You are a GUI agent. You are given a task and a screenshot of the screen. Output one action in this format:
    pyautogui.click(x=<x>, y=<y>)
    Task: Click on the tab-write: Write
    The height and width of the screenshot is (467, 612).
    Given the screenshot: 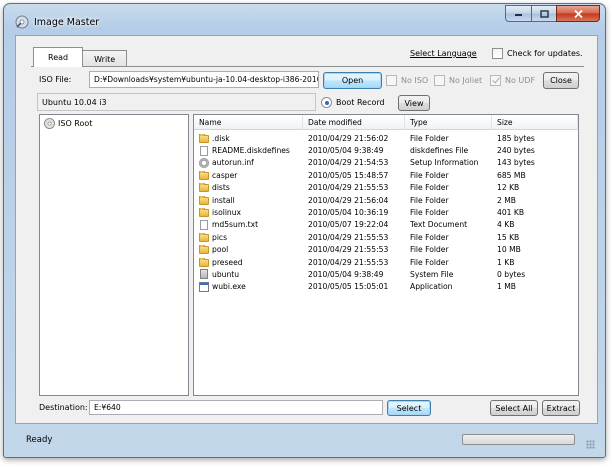 What is the action you would take?
    pyautogui.click(x=105, y=58)
    